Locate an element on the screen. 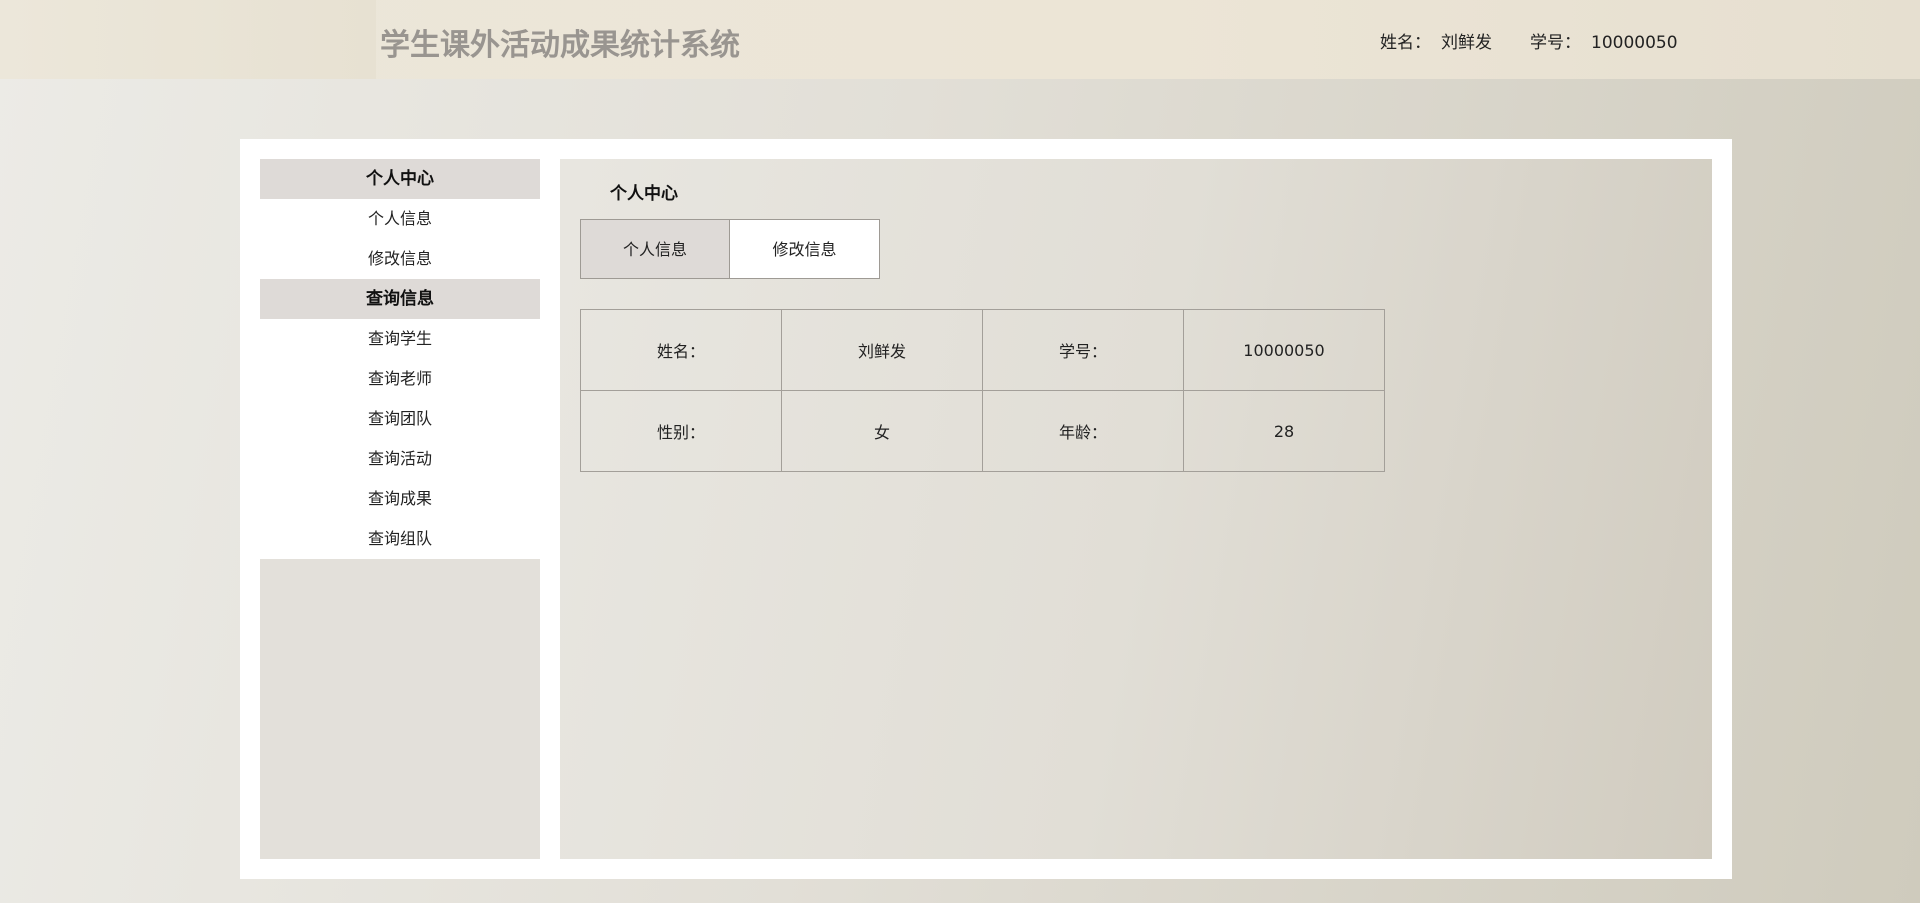 The image size is (1920, 903). age-label-cell: 年龄： is located at coordinates (1083, 431).